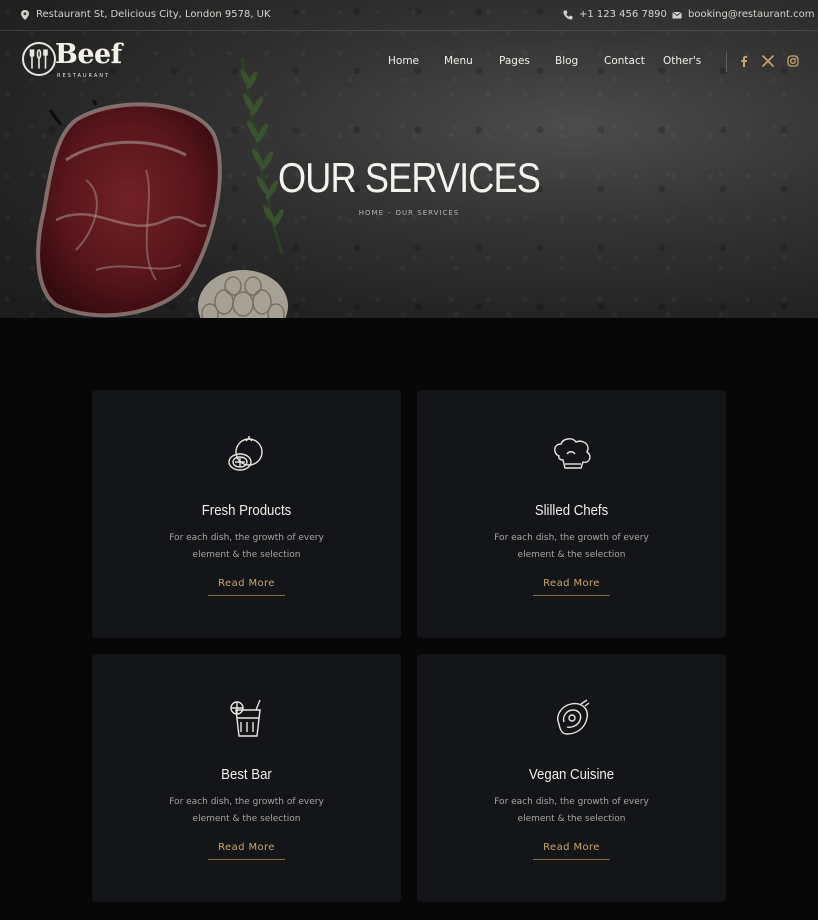 Image resolution: width=818 pixels, height=920 pixels. What do you see at coordinates (568, 15) in the screenshot?
I see `phone-icon` at bounding box center [568, 15].